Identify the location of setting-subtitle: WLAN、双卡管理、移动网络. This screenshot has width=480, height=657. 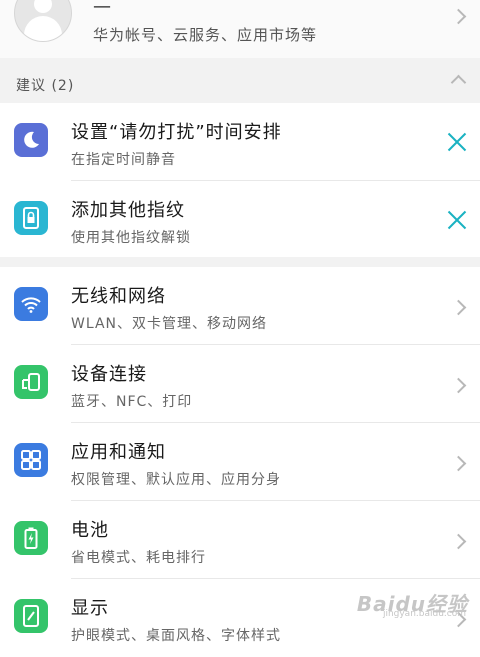
(169, 324).